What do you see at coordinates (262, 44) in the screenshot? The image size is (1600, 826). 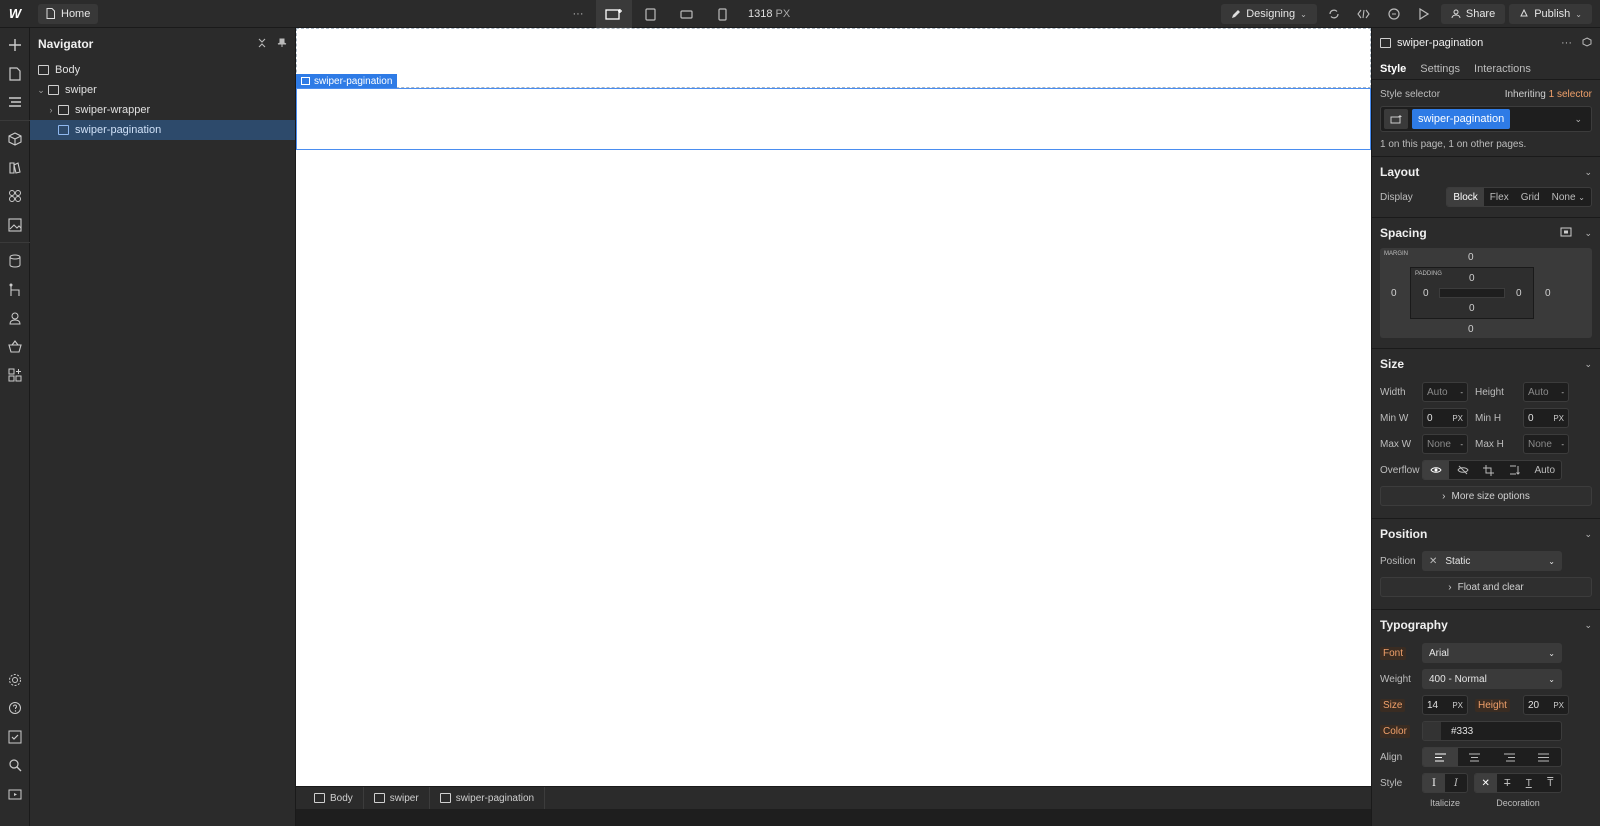 I see `collapse-all-icon` at bounding box center [262, 44].